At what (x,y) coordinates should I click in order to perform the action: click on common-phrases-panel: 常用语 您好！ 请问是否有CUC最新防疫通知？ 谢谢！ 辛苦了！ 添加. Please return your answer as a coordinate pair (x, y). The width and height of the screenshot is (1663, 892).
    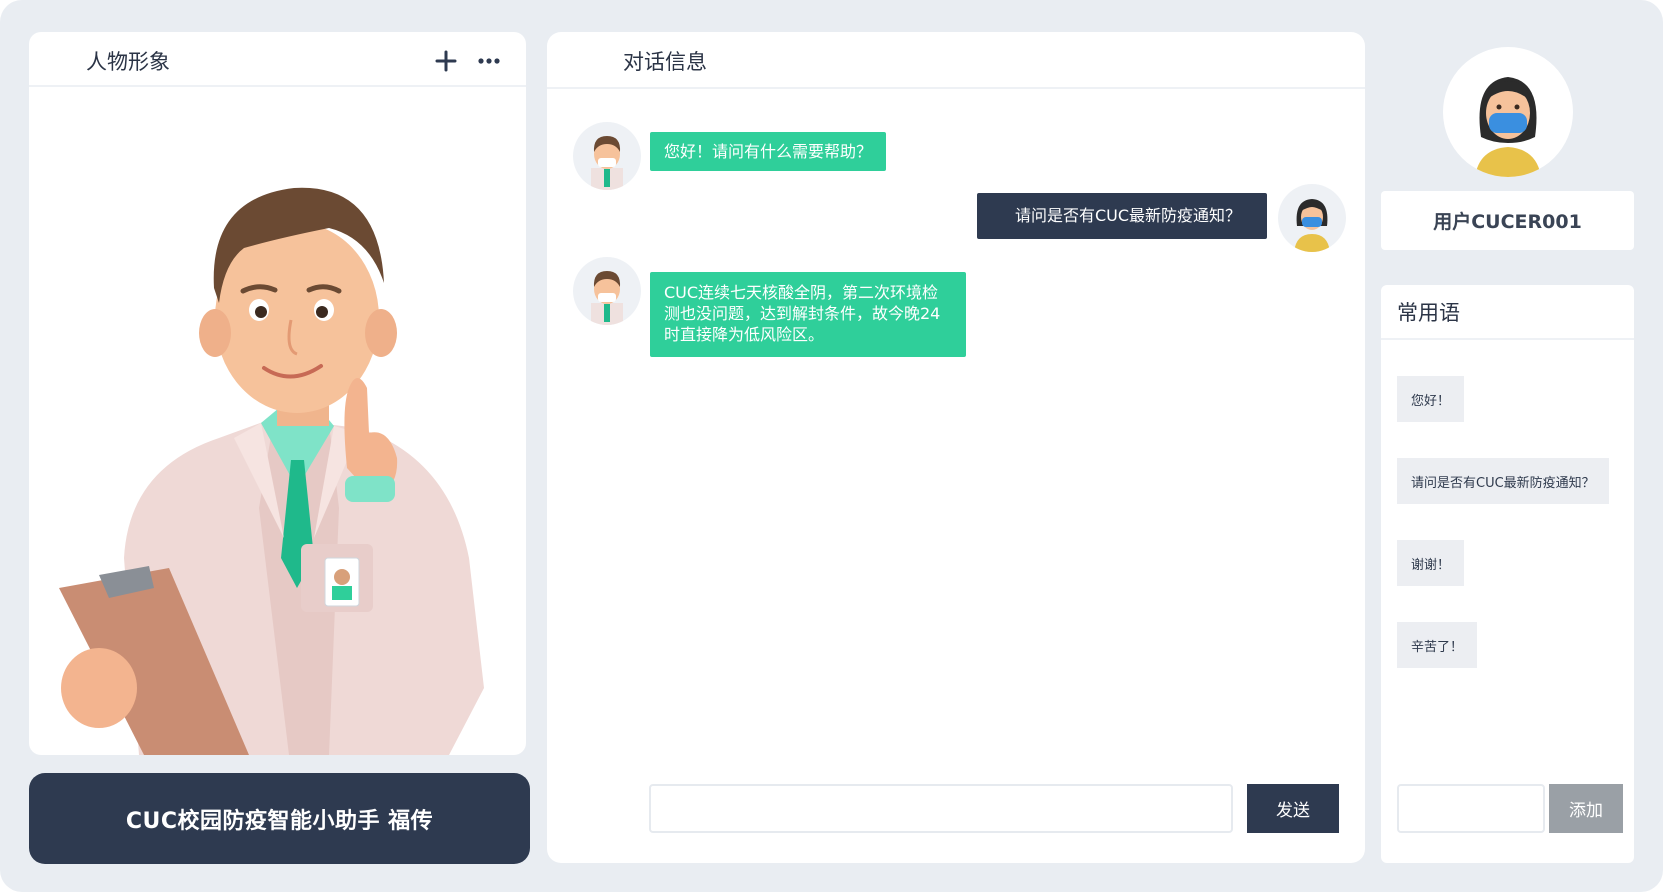
    Looking at the image, I should click on (1507, 574).